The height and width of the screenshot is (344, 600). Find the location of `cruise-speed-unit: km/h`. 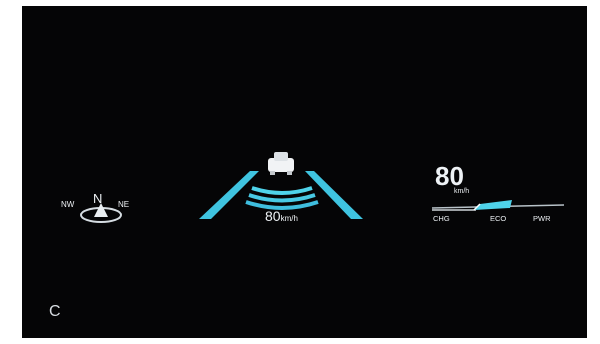

cruise-speed-unit: km/h is located at coordinates (289, 218).